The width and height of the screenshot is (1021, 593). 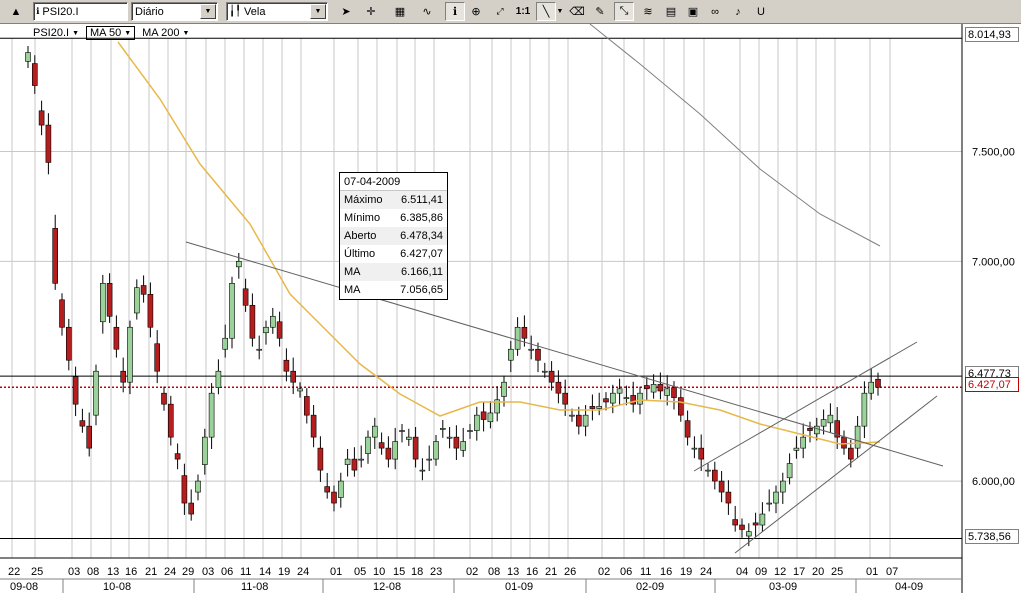 What do you see at coordinates (245, 572) in the screenshot?
I see `x-day-label: 11` at bounding box center [245, 572].